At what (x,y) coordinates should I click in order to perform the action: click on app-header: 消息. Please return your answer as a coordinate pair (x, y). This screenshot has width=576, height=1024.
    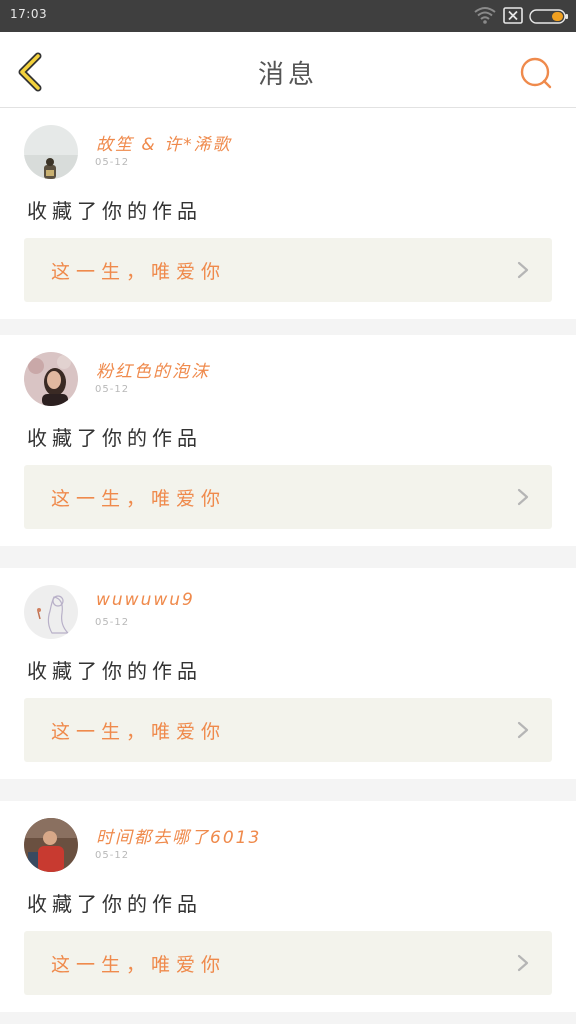
    Looking at the image, I should click on (288, 70).